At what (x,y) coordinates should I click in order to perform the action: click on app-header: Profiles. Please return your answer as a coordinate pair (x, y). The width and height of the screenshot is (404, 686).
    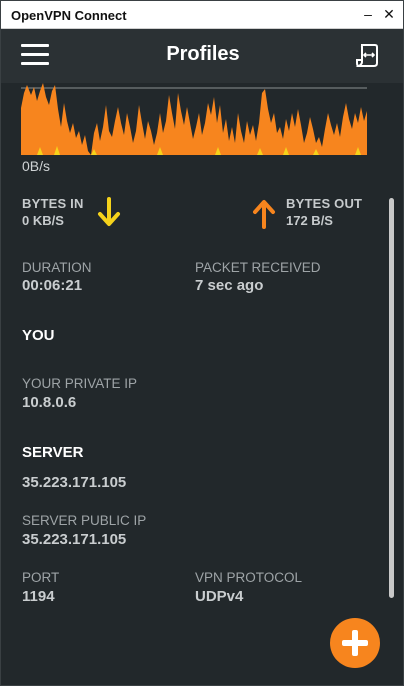
    Looking at the image, I should click on (202, 56).